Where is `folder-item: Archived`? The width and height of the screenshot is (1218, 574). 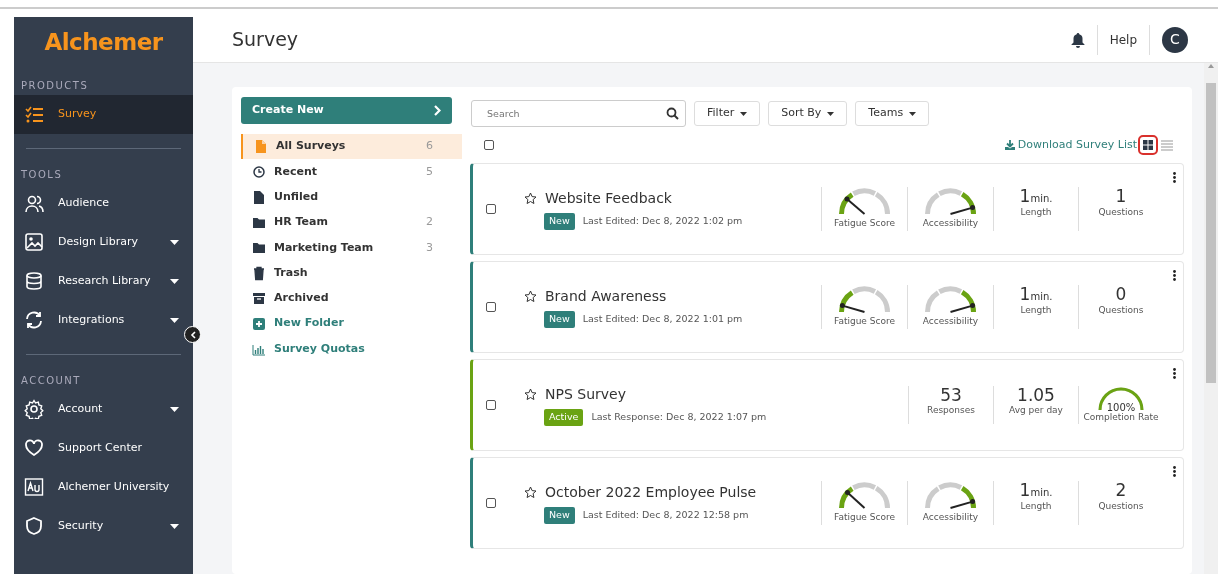
folder-item: Archived is located at coordinates (351, 298).